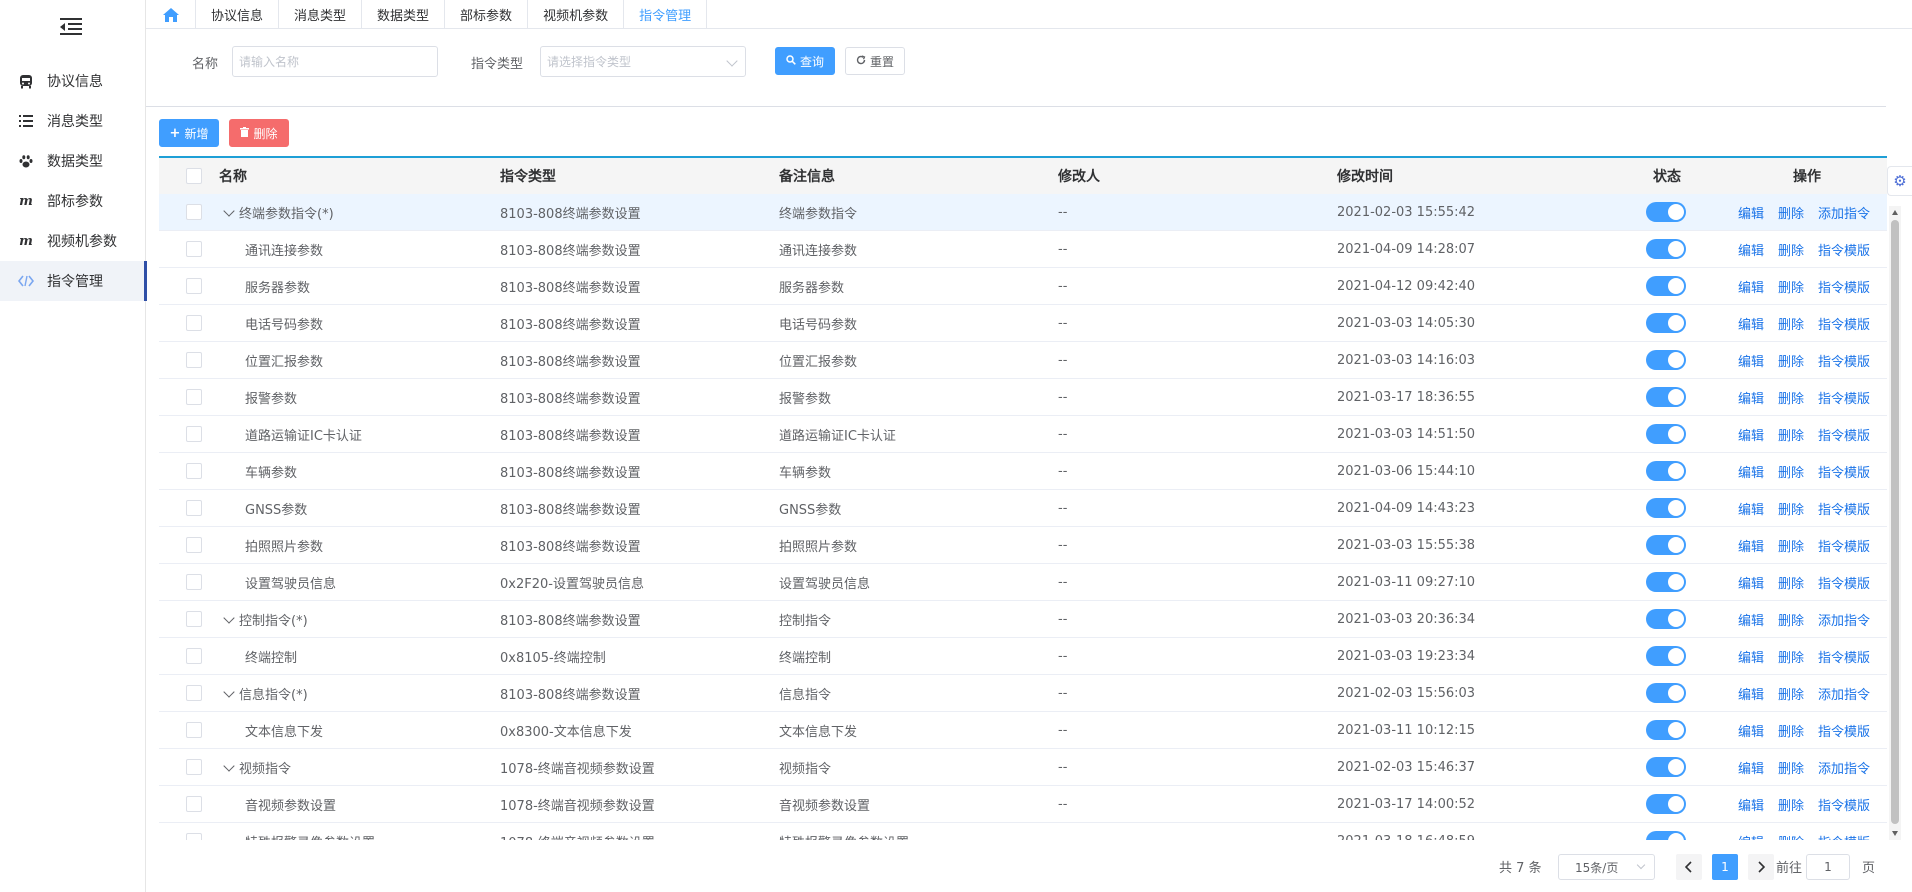 The height and width of the screenshot is (892, 1912). Describe the element at coordinates (666, 14) in the screenshot. I see `tab-command-management: 指令管理` at that location.